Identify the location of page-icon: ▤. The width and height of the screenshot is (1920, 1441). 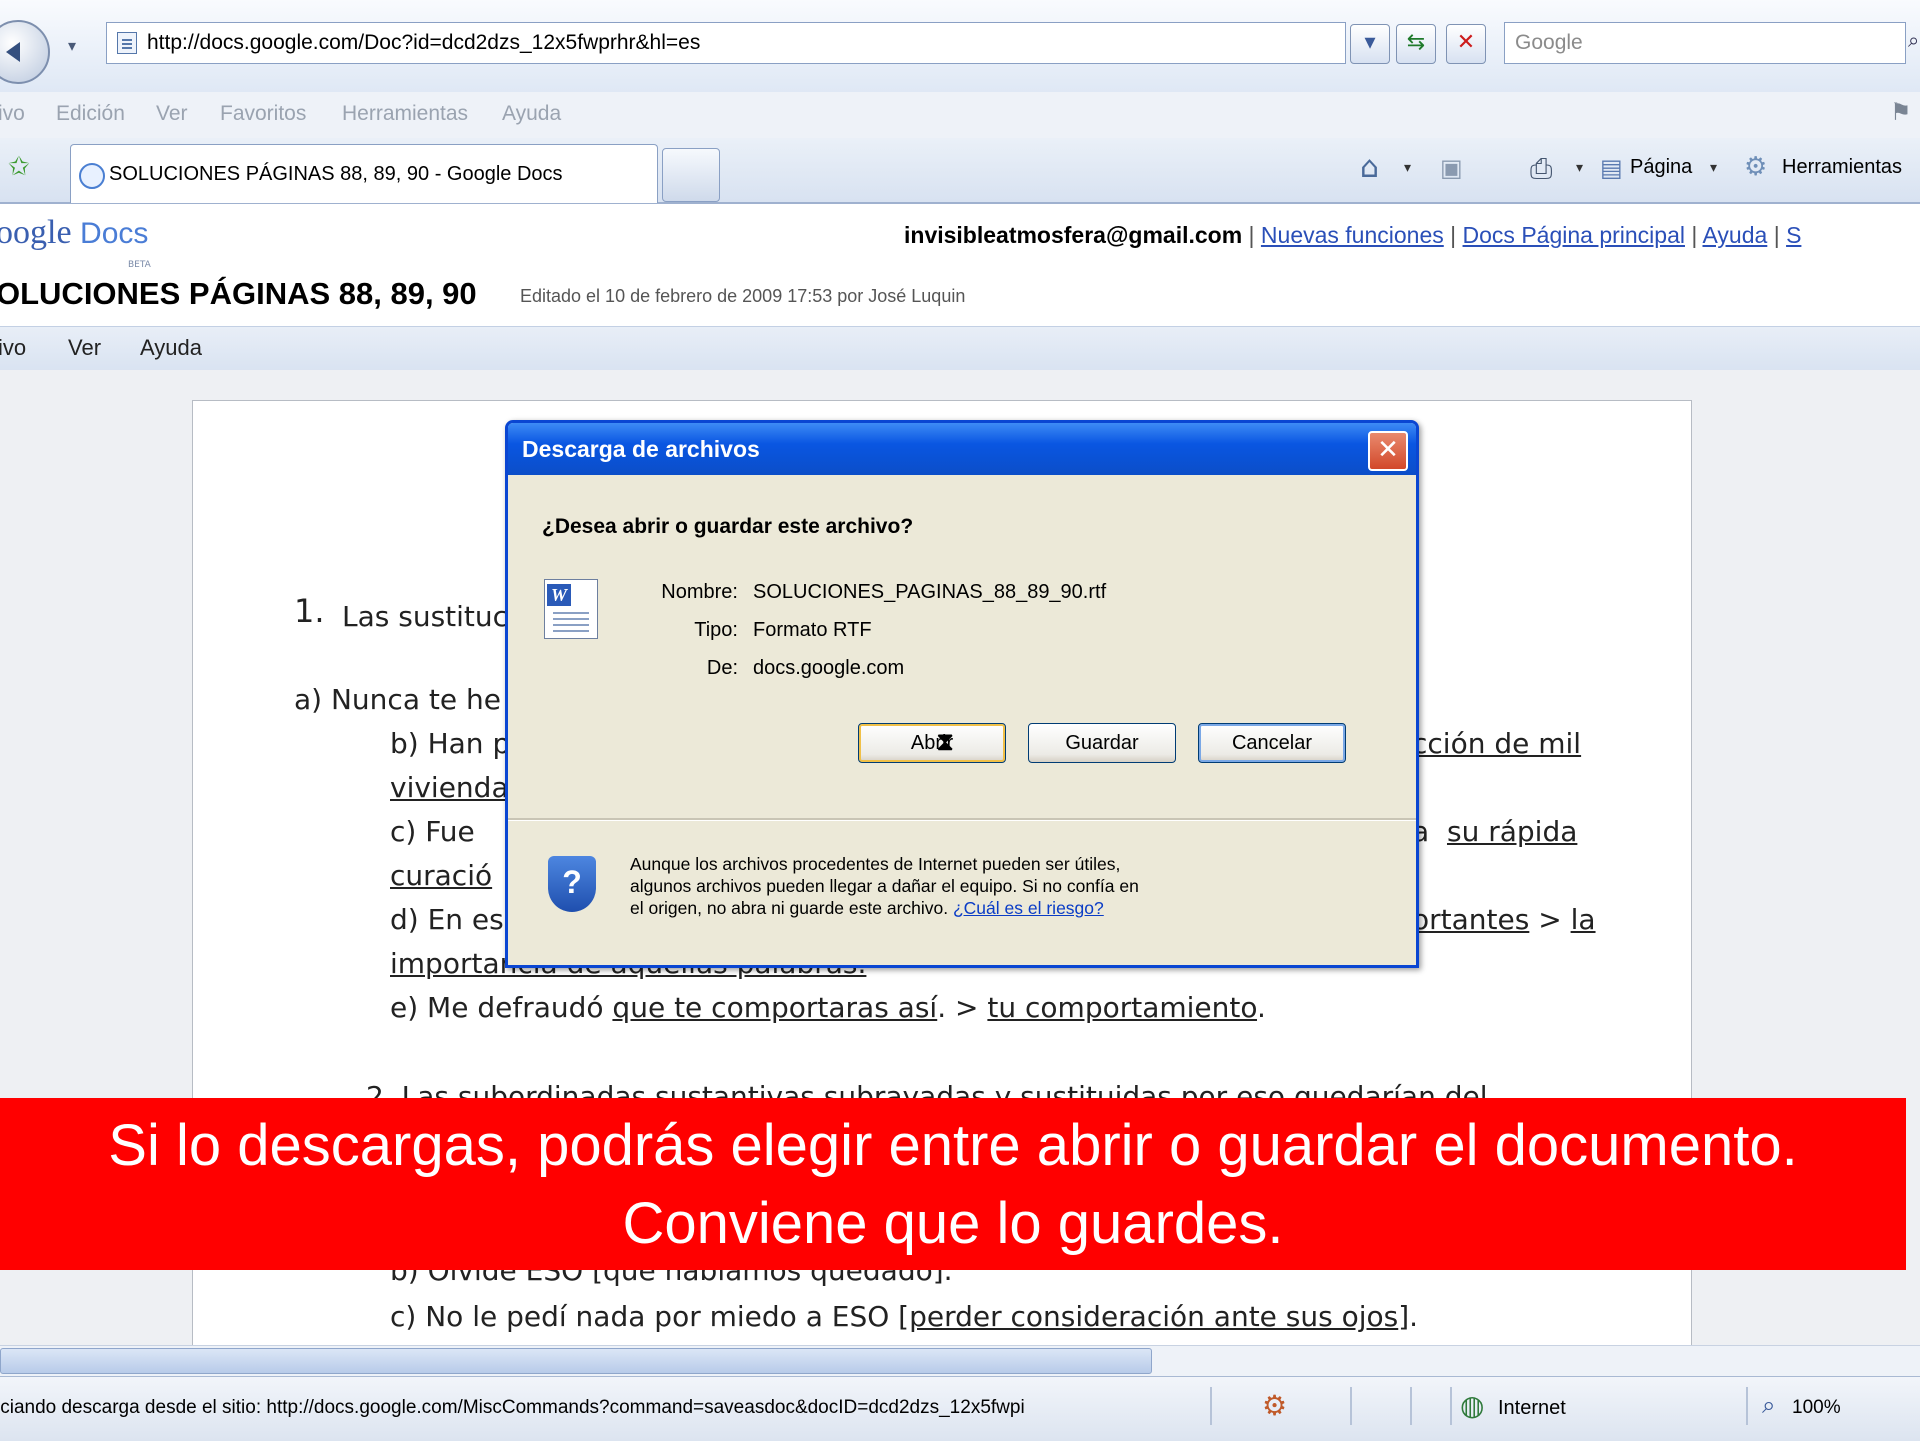
(1611, 168).